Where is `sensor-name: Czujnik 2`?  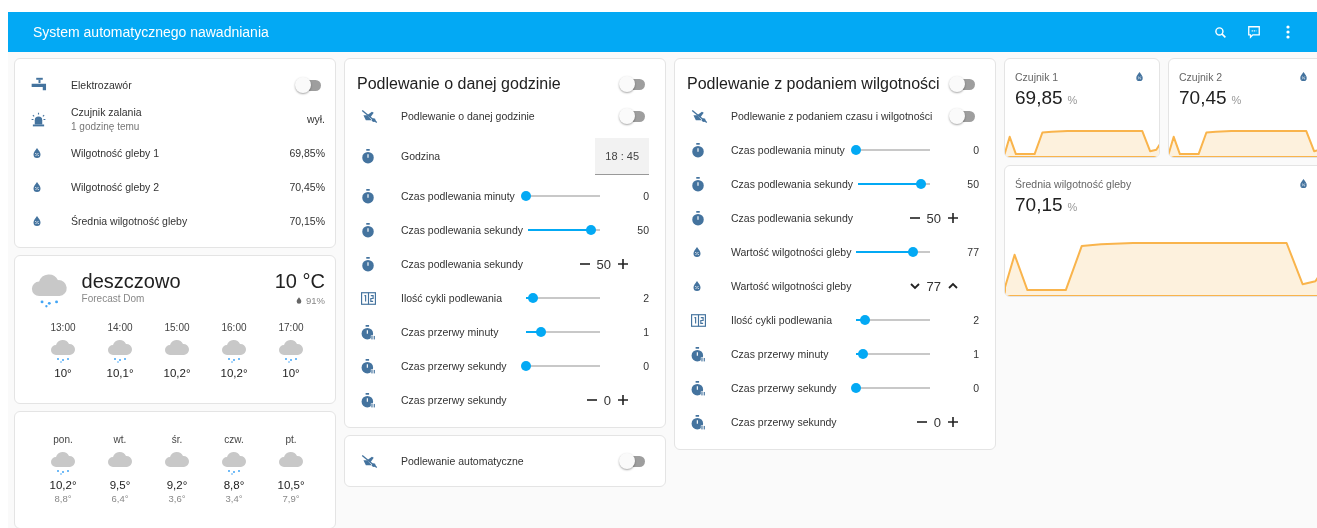
sensor-name: Czujnik 2 is located at coordinates (1201, 77).